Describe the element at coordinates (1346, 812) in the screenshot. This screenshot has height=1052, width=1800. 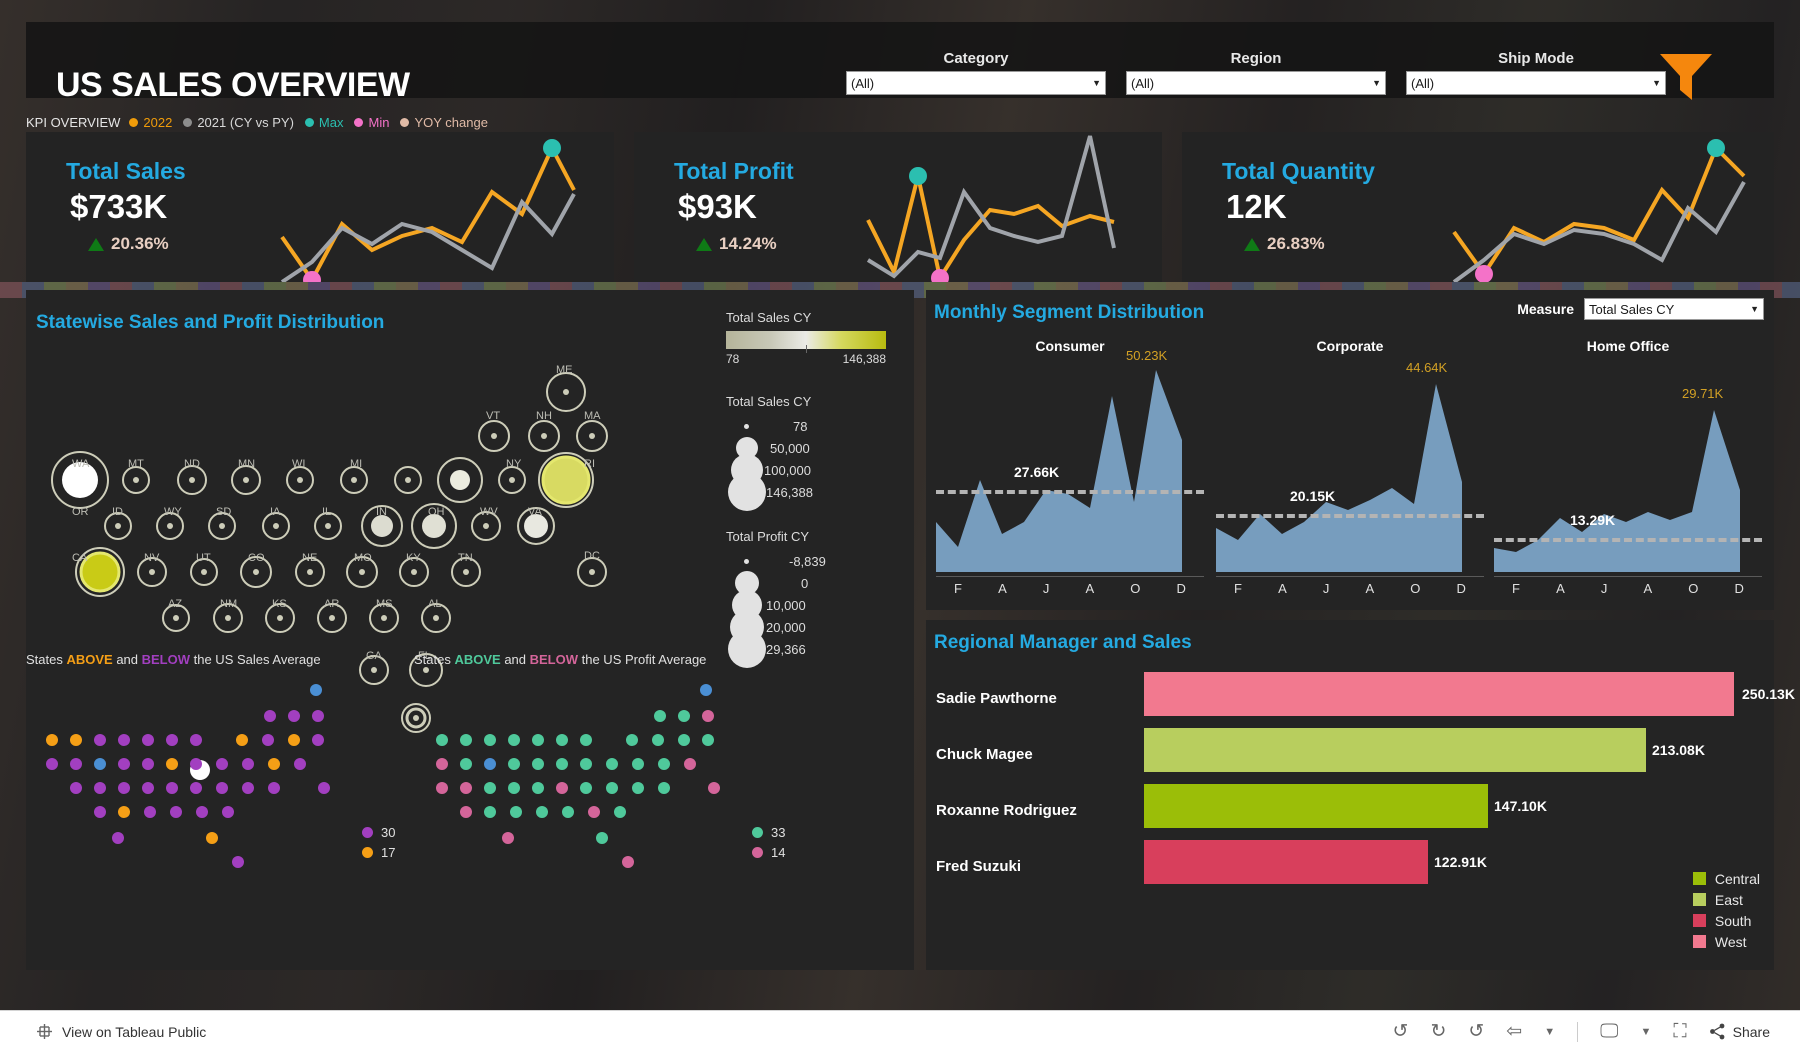
I see `table-row: Roxanne Rodriguez 147.10K` at that location.